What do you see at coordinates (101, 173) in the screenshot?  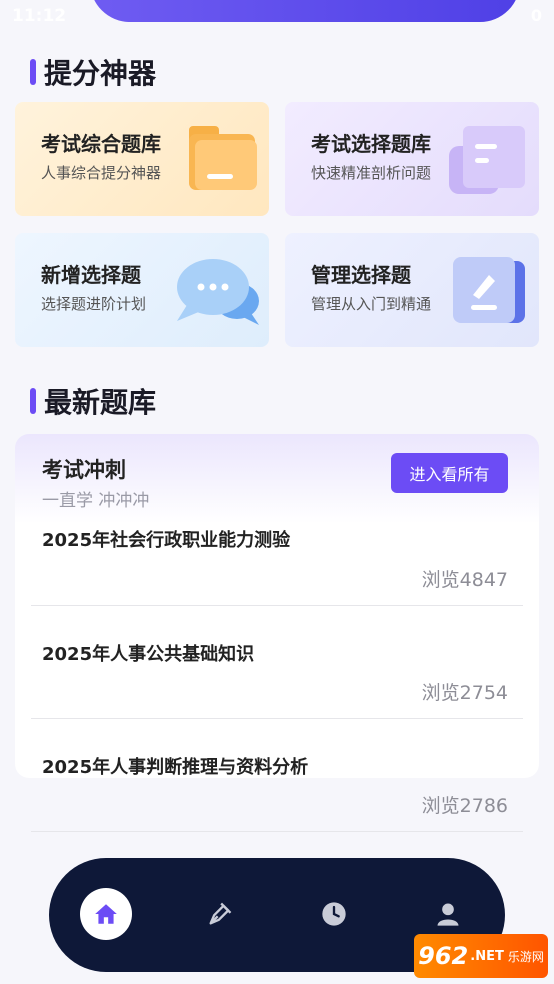 I see `tool-card-subtitle: 人事综合提分神器` at bounding box center [101, 173].